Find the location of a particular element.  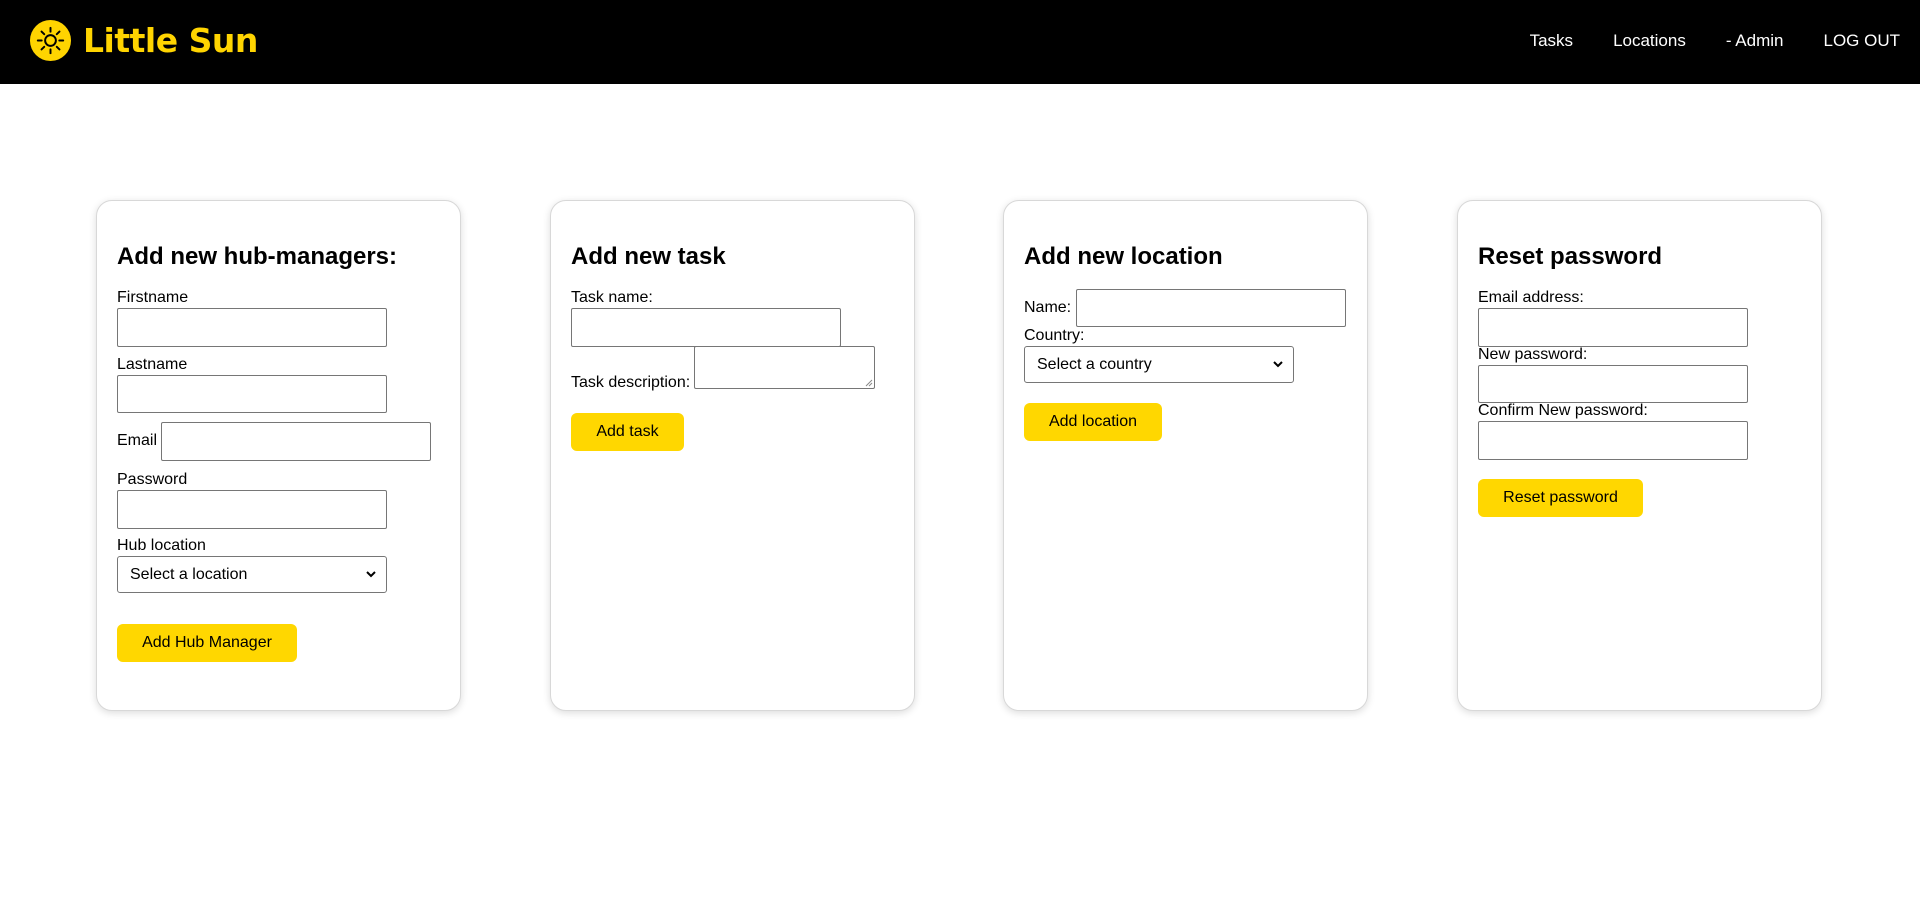

hub-location-selected: Select a location is located at coordinates (189, 574).